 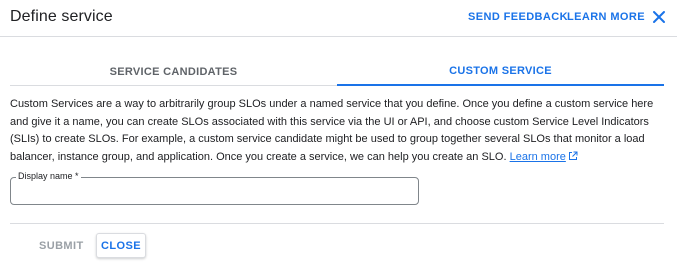 I want to click on learn-more-link: Learn more, so click(x=544, y=157).